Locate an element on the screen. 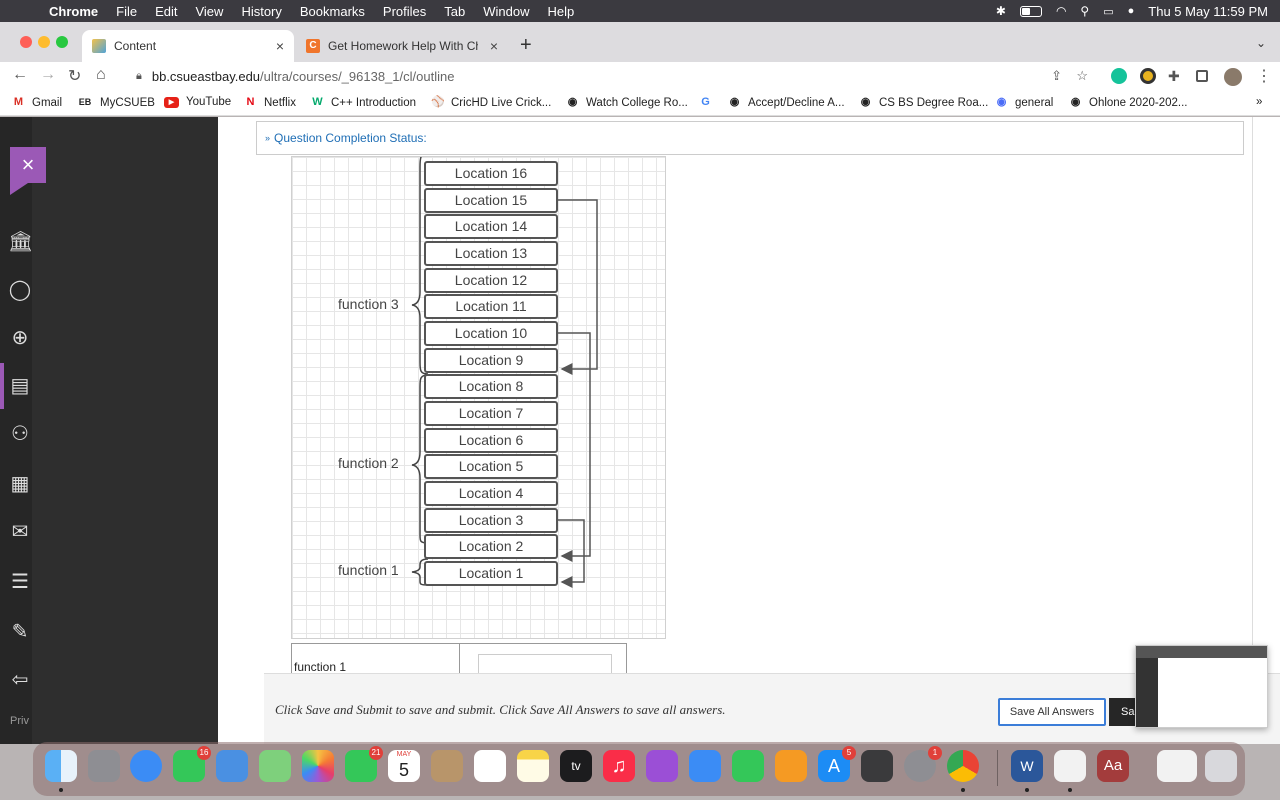  textedit-icon is located at coordinates (1070, 766).